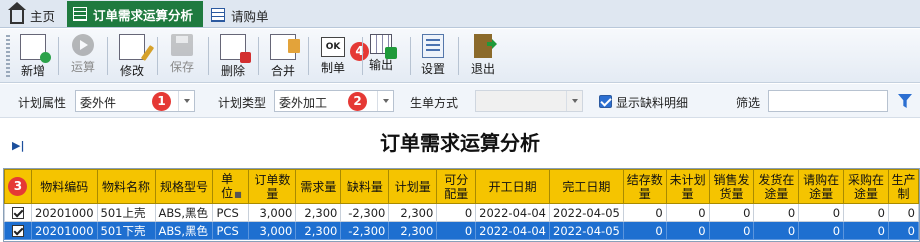  I want to click on tab-purchase-request: 请购单, so click(242, 15).